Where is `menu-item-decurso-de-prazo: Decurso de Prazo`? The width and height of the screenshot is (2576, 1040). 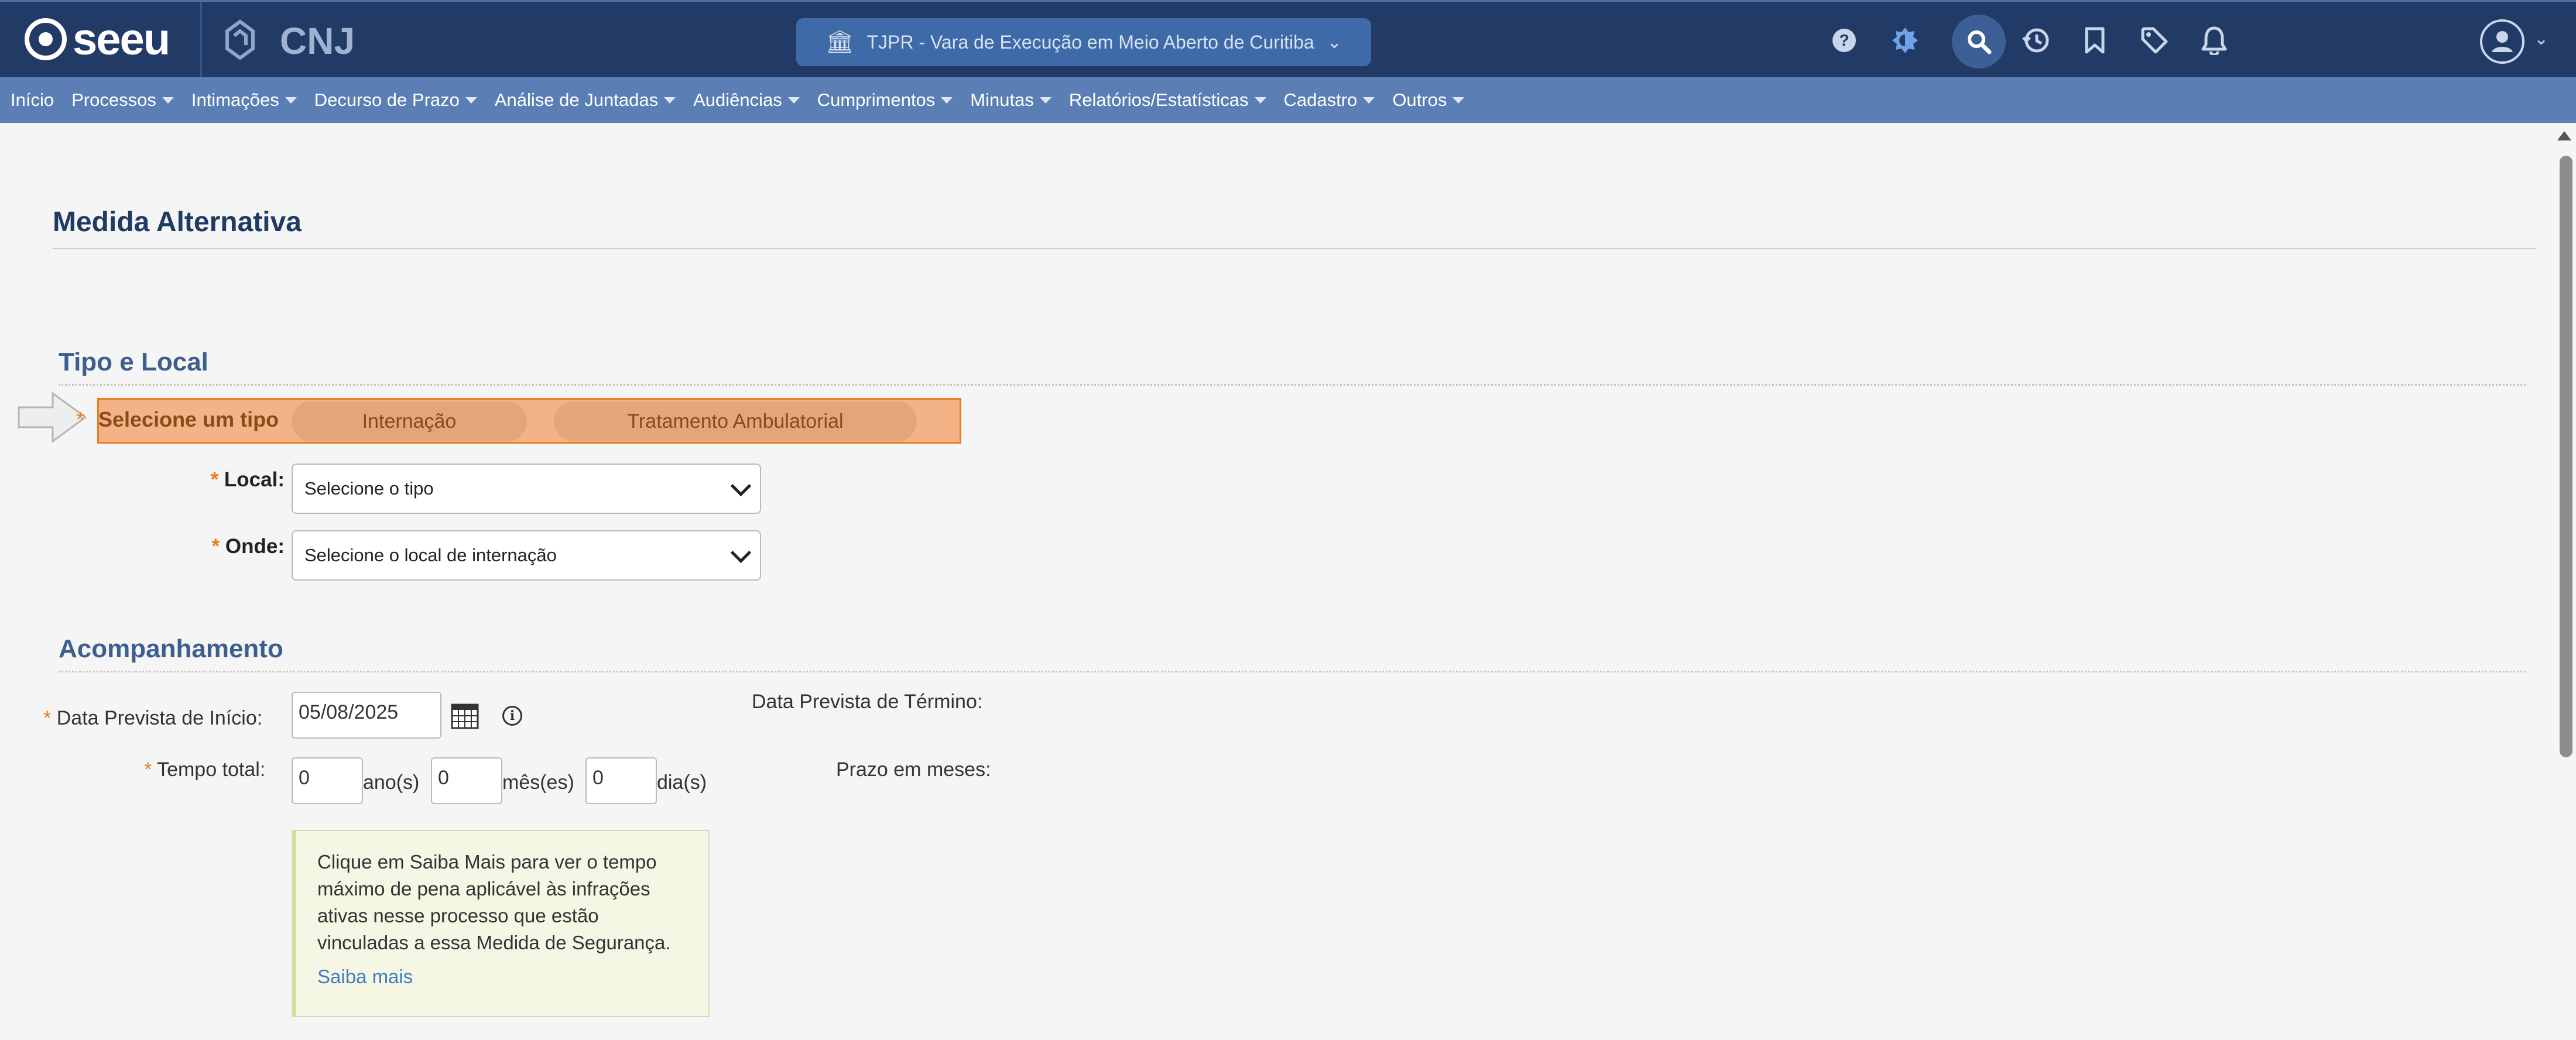 menu-item-decurso-de-prazo: Decurso de Prazo is located at coordinates (396, 100).